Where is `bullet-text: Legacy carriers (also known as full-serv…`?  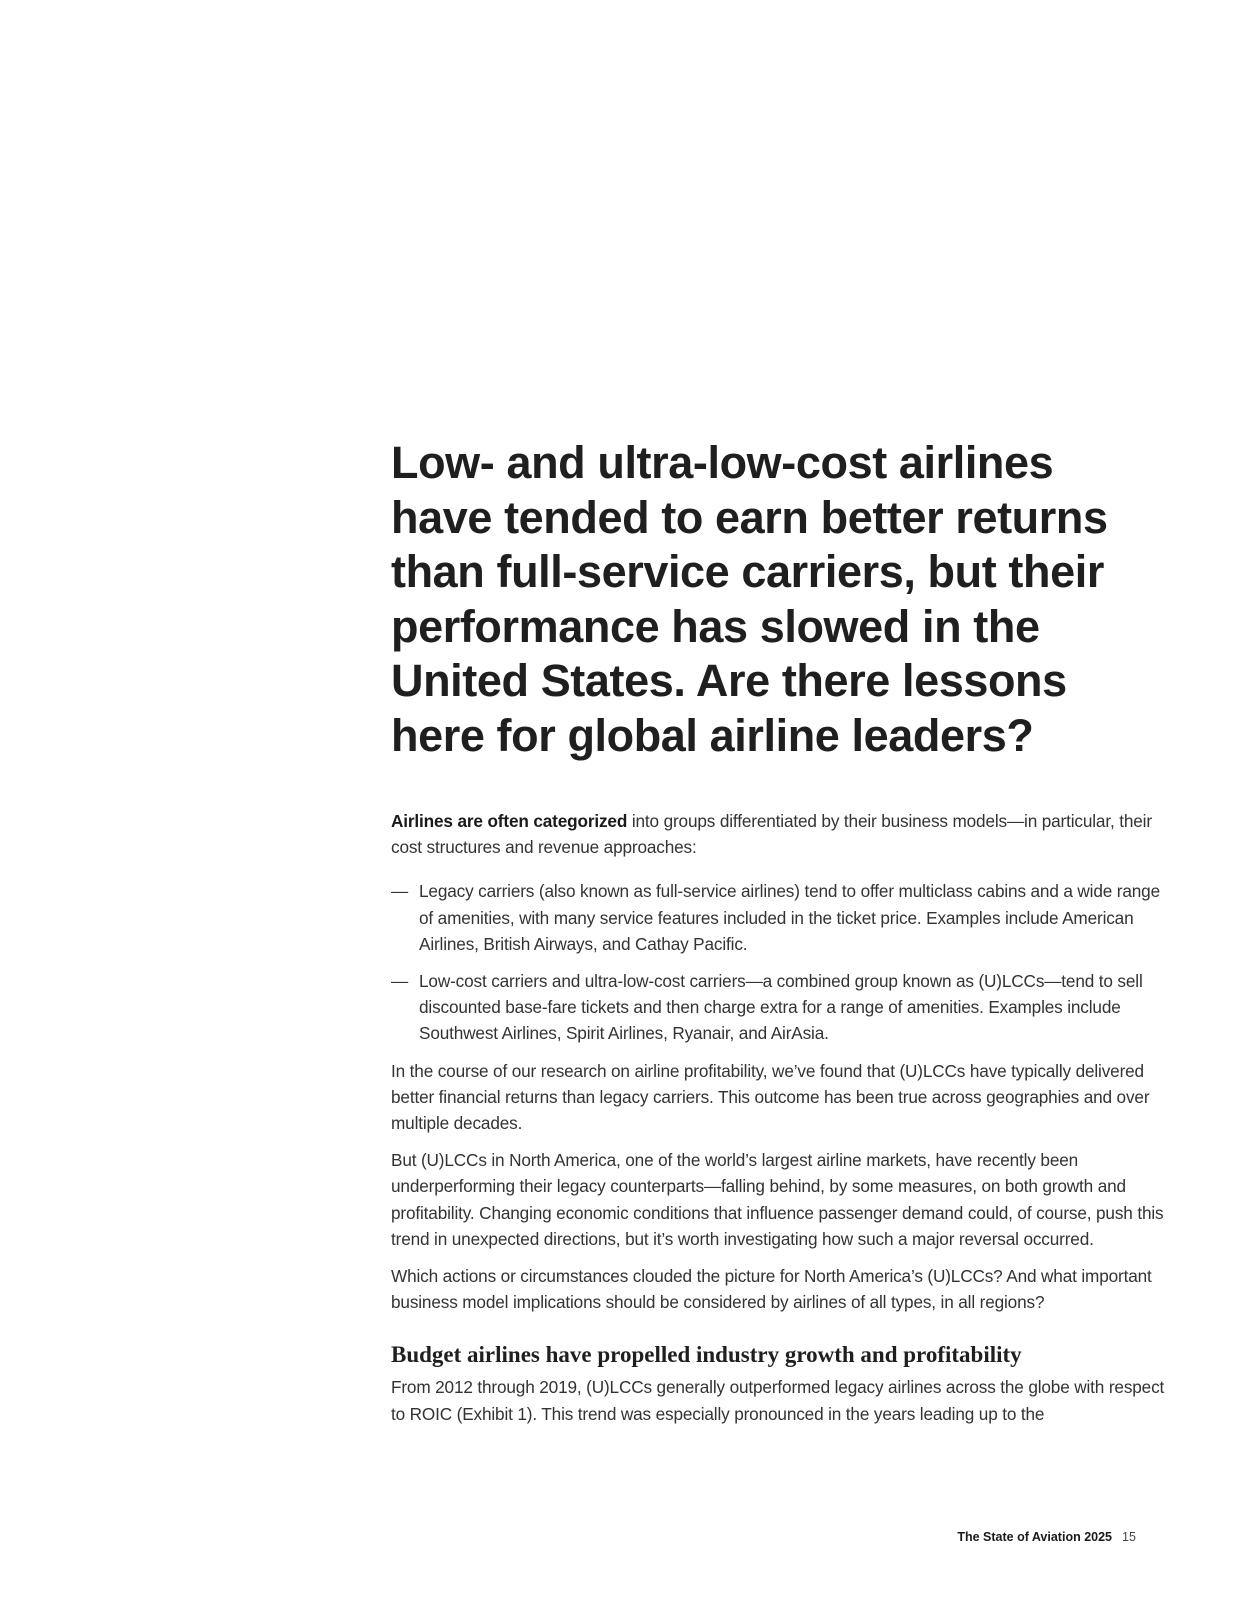 bullet-text: Legacy carriers (also known as full-serv… is located at coordinates (789, 917).